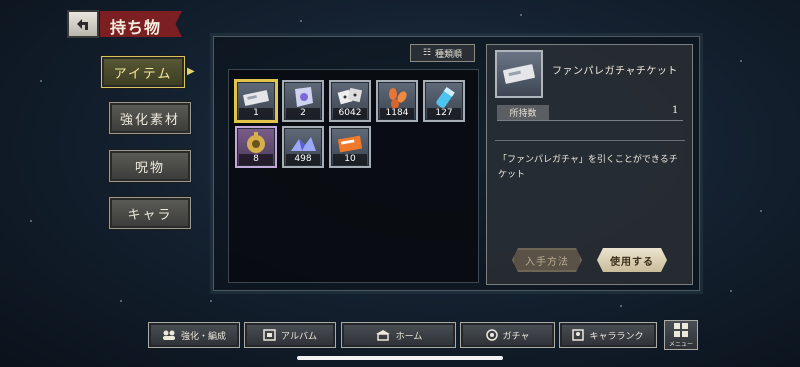 The height and width of the screenshot is (367, 800). Describe the element at coordinates (303, 98) in the screenshot. I see `crystal-tag-icon` at that location.